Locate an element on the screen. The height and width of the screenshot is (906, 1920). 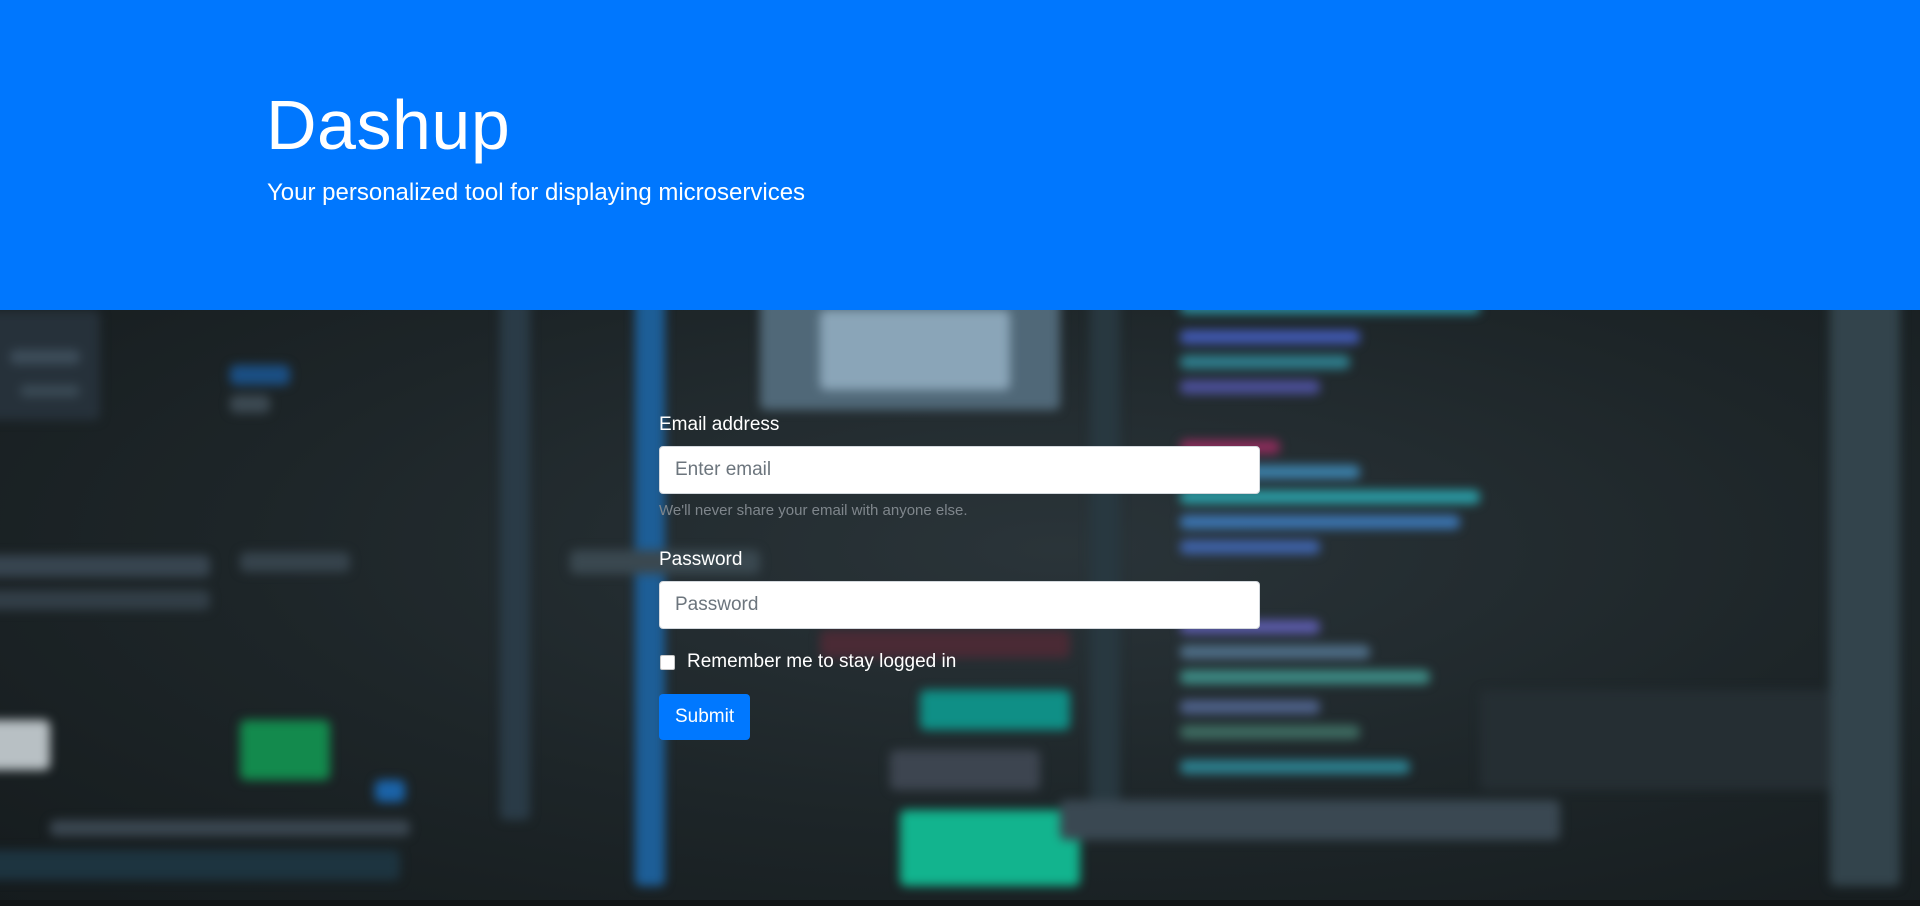
app-title: Dashup is located at coordinates (388, 125).